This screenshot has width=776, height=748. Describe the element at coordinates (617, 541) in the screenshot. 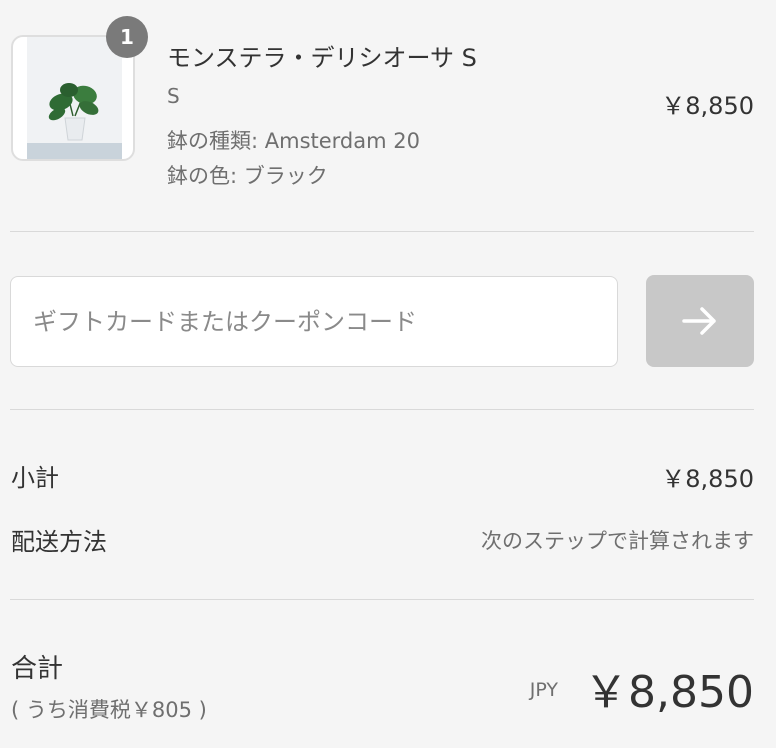

I see `shipping-value: 次のステップで計算されます` at that location.